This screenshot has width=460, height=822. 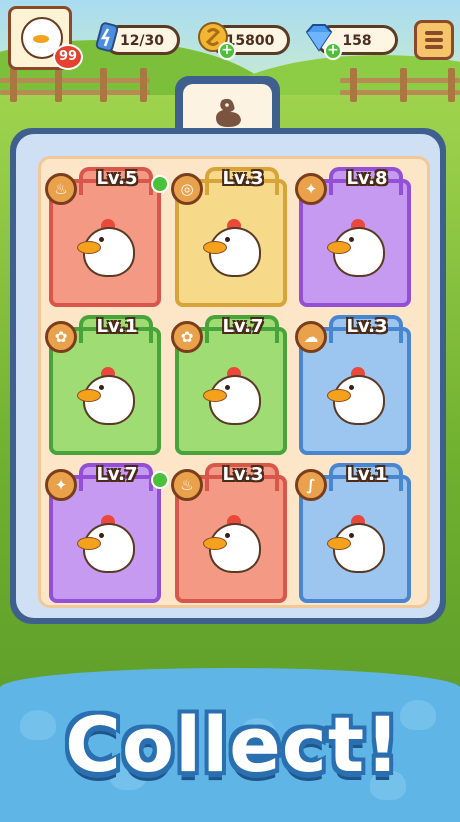 What do you see at coordinates (233, 744) in the screenshot?
I see `collect-title: Collect!` at bounding box center [233, 744].